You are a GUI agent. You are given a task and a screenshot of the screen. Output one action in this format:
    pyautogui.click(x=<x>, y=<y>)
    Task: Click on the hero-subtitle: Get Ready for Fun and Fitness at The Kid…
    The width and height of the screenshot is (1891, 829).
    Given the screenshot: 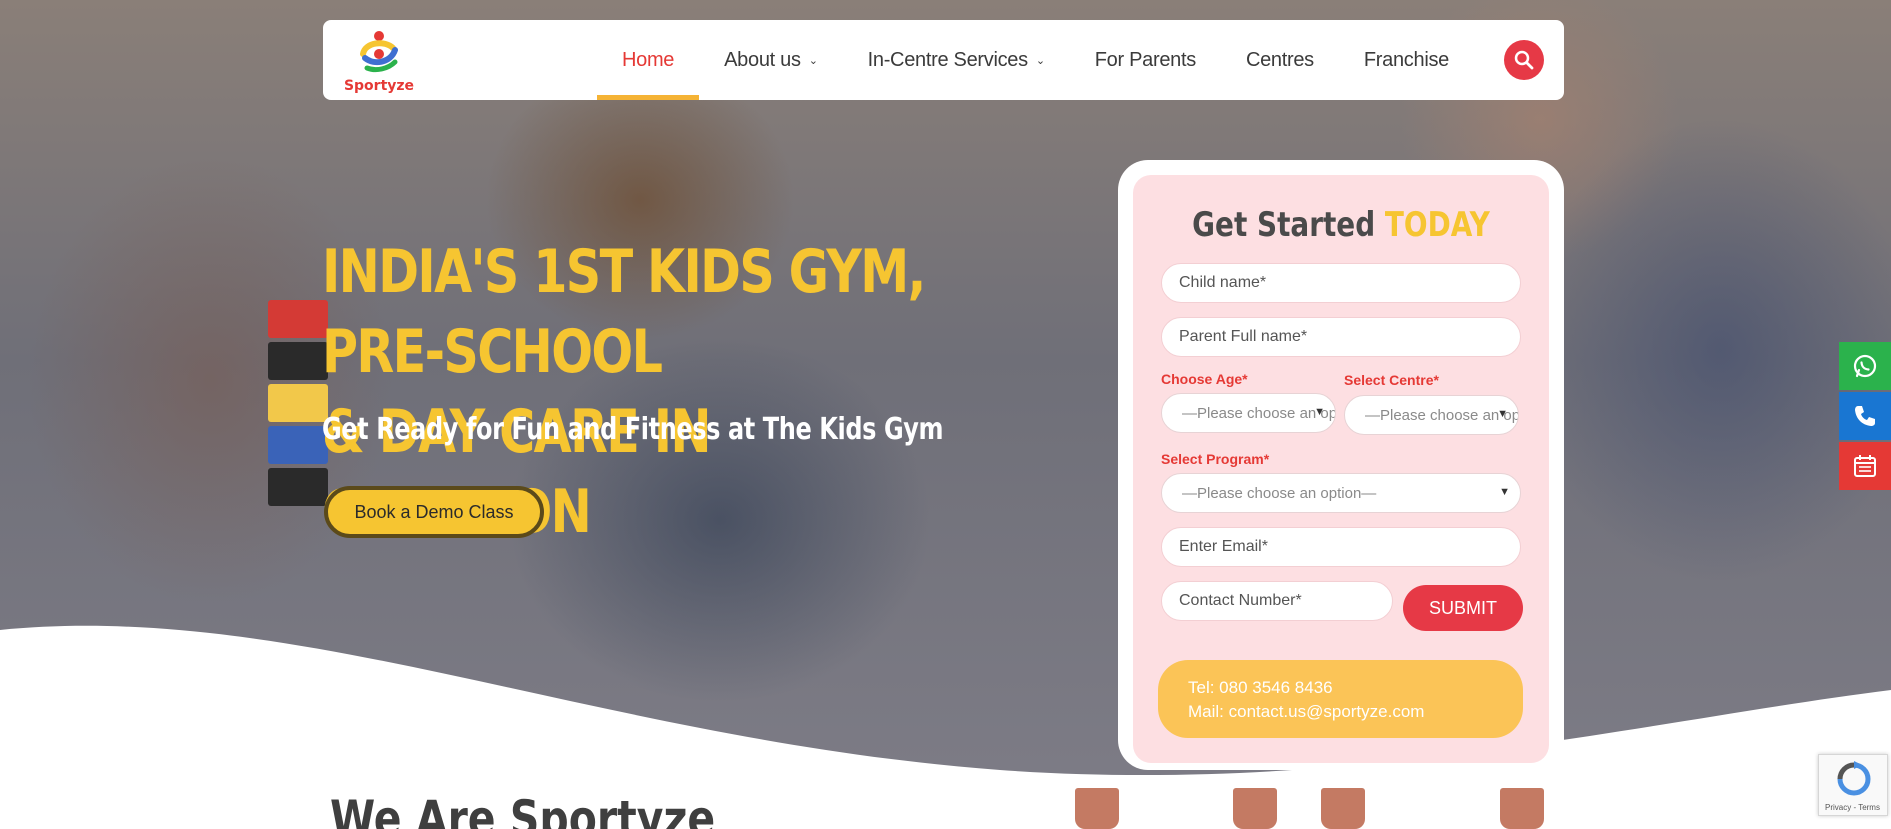 What is the action you would take?
    pyautogui.click(x=633, y=429)
    